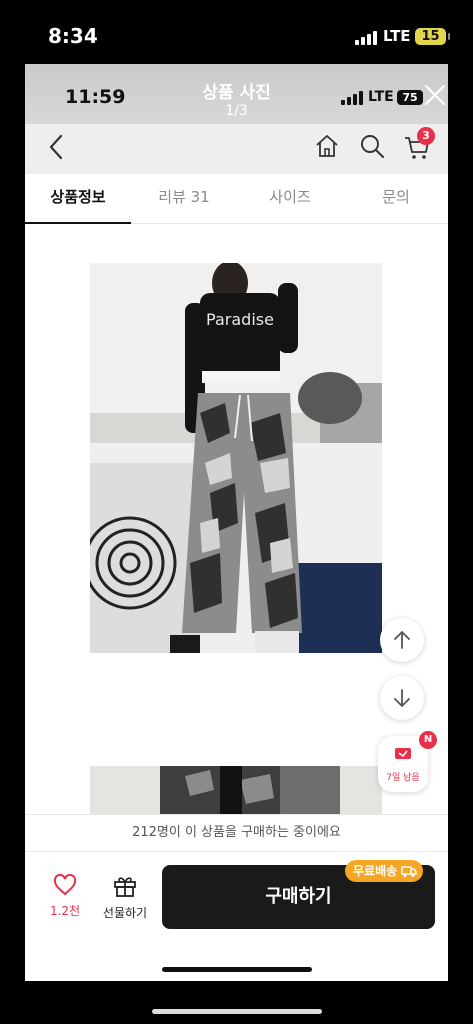 The image size is (473, 1024). Describe the element at coordinates (78, 199) in the screenshot. I see `tab-product-info: 상품정보` at that location.